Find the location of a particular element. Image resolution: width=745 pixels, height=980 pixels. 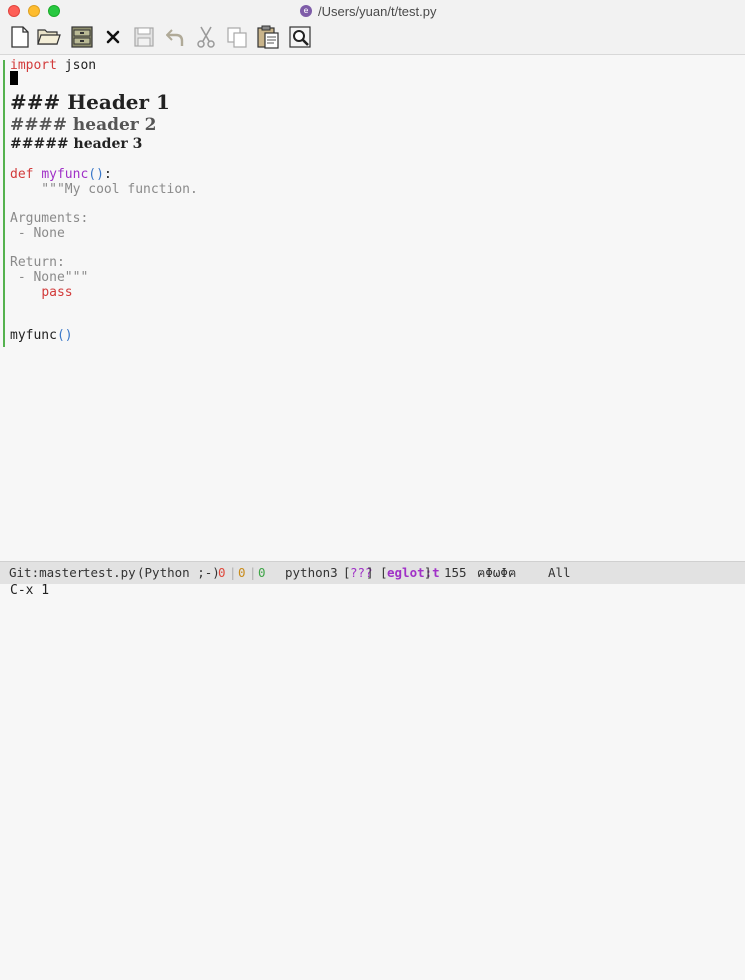

warning-count: 0 is located at coordinates (242, 573).